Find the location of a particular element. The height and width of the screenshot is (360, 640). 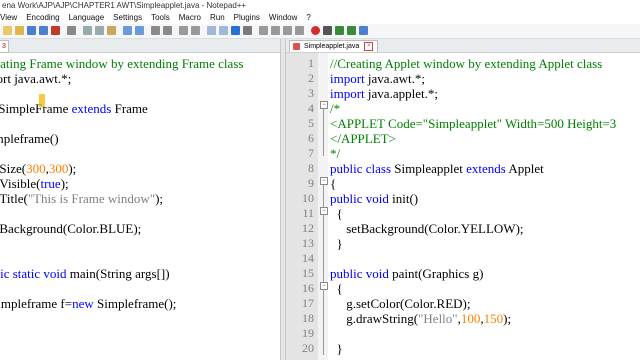

code-line: blic static void main(String args[]) is located at coordinates (85, 273).